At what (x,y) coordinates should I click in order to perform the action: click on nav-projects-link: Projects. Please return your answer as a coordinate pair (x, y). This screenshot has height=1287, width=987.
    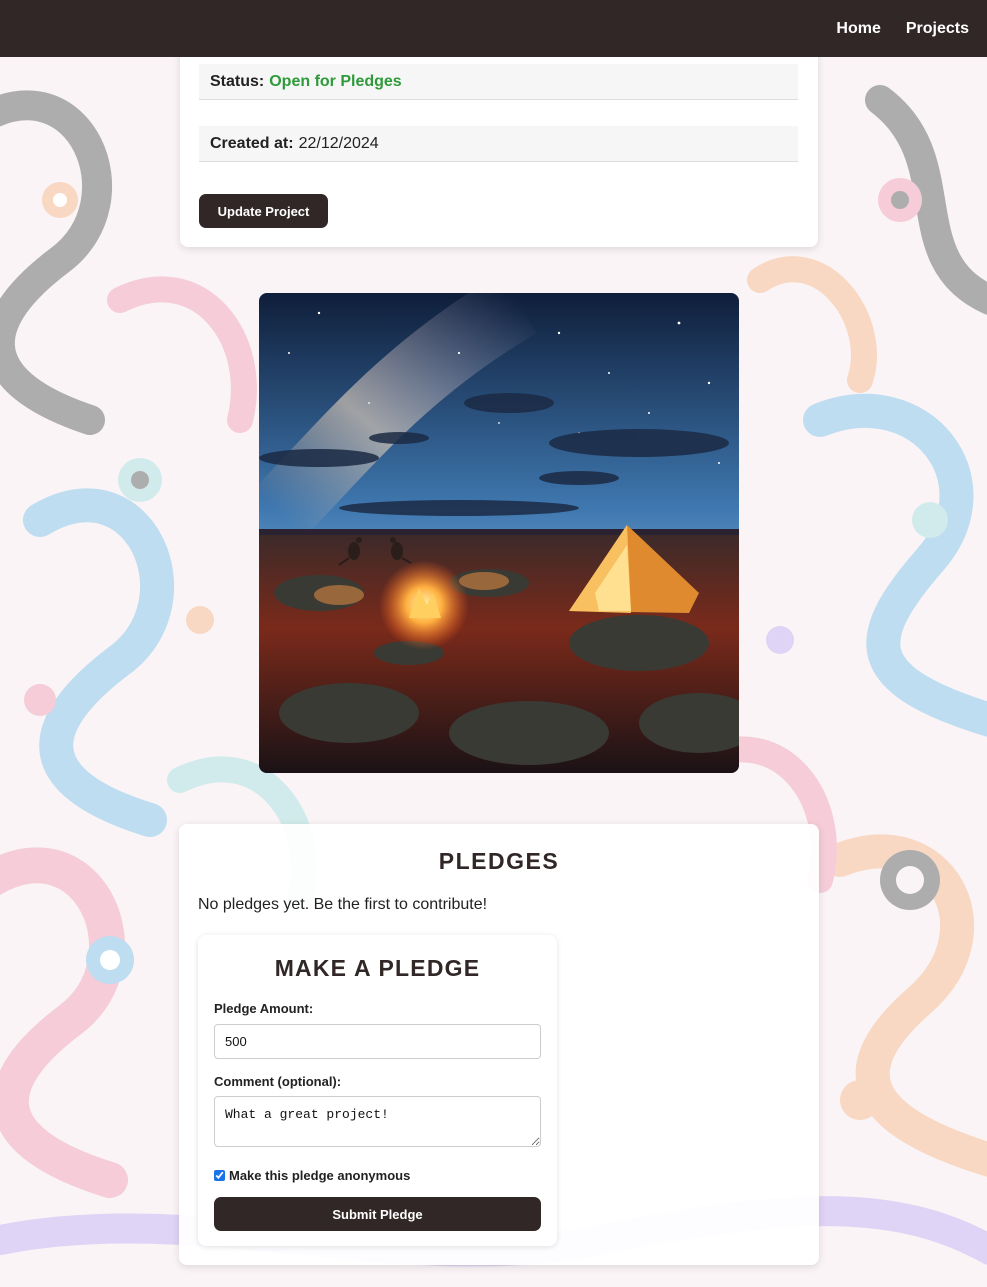
    Looking at the image, I should click on (937, 29).